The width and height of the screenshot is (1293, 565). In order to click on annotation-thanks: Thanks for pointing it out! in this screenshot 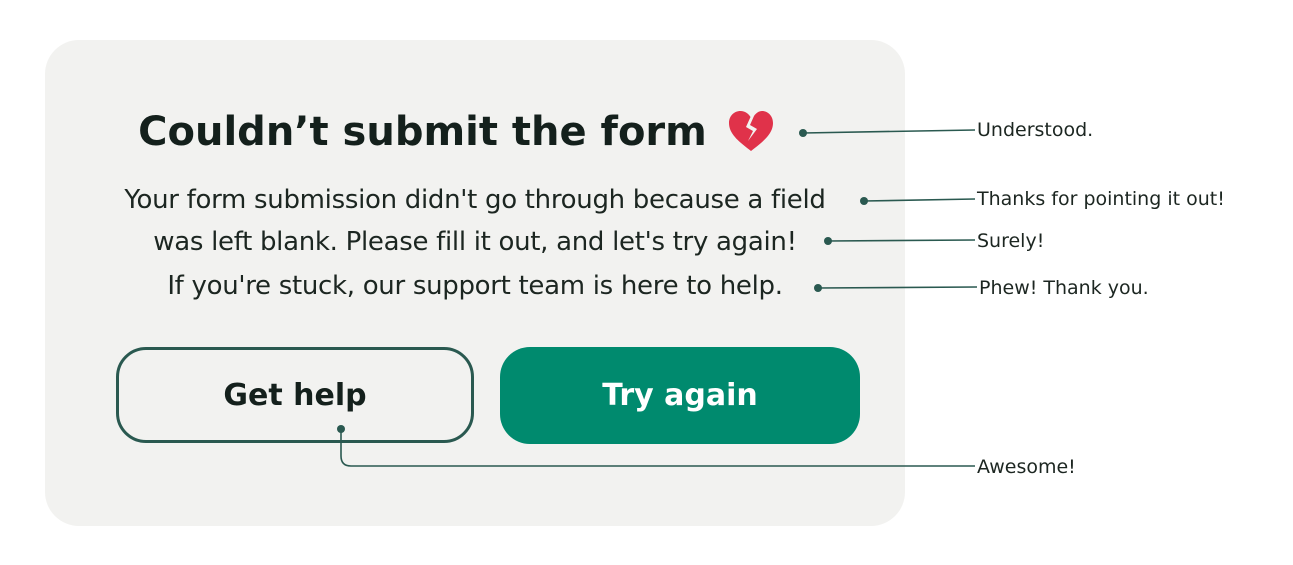, I will do `click(1101, 199)`.